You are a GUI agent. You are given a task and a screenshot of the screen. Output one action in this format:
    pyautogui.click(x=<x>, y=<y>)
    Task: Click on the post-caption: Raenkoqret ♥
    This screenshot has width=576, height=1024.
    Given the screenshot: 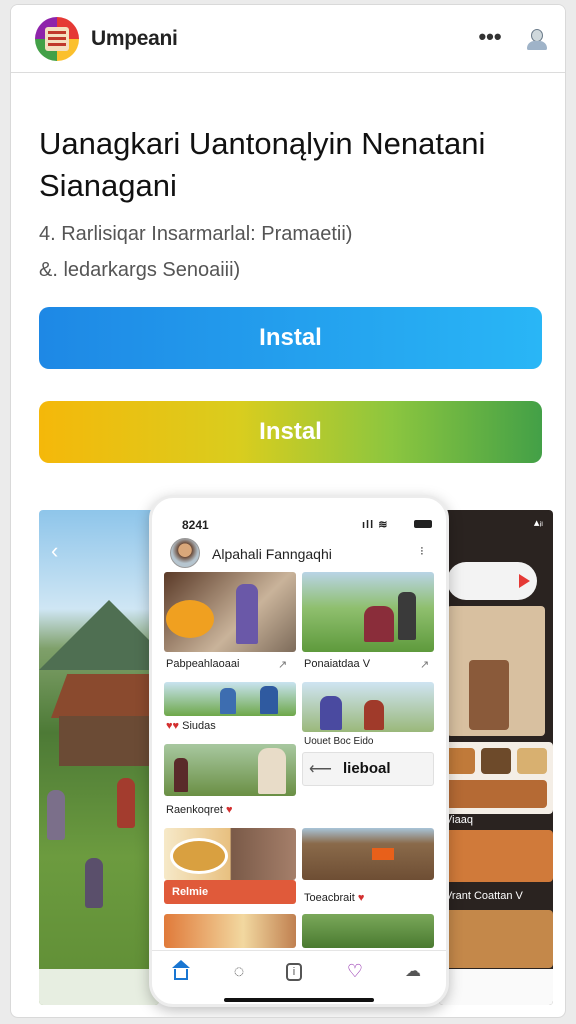 What is the action you would take?
    pyautogui.click(x=199, y=810)
    